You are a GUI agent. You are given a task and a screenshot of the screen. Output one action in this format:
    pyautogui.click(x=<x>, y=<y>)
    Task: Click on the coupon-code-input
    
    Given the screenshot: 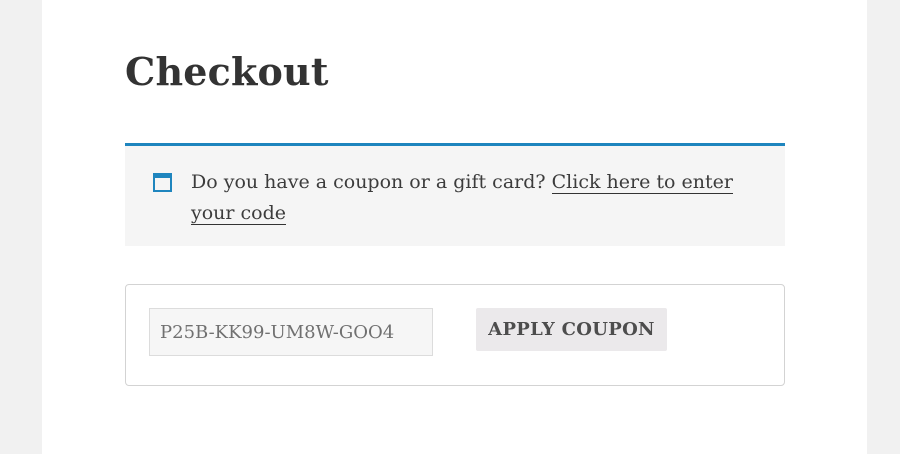 What is the action you would take?
    pyautogui.click(x=291, y=332)
    